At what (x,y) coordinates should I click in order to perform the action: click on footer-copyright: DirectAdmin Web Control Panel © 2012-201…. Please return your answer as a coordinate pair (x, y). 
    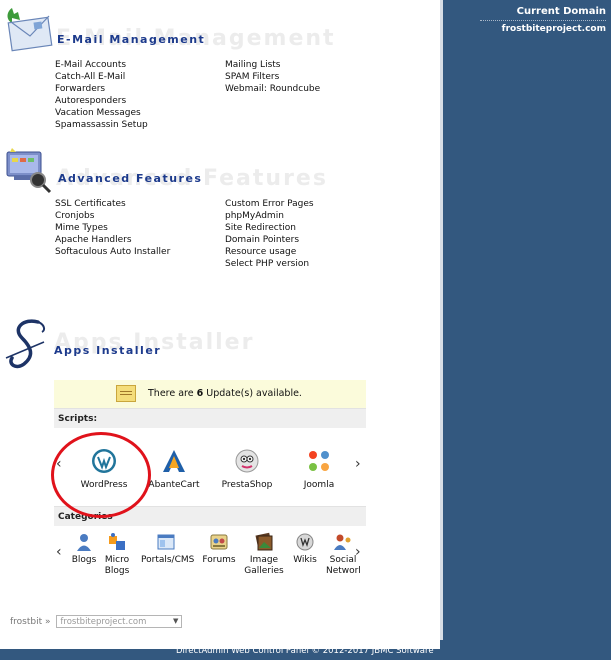
    Looking at the image, I should click on (305, 651).